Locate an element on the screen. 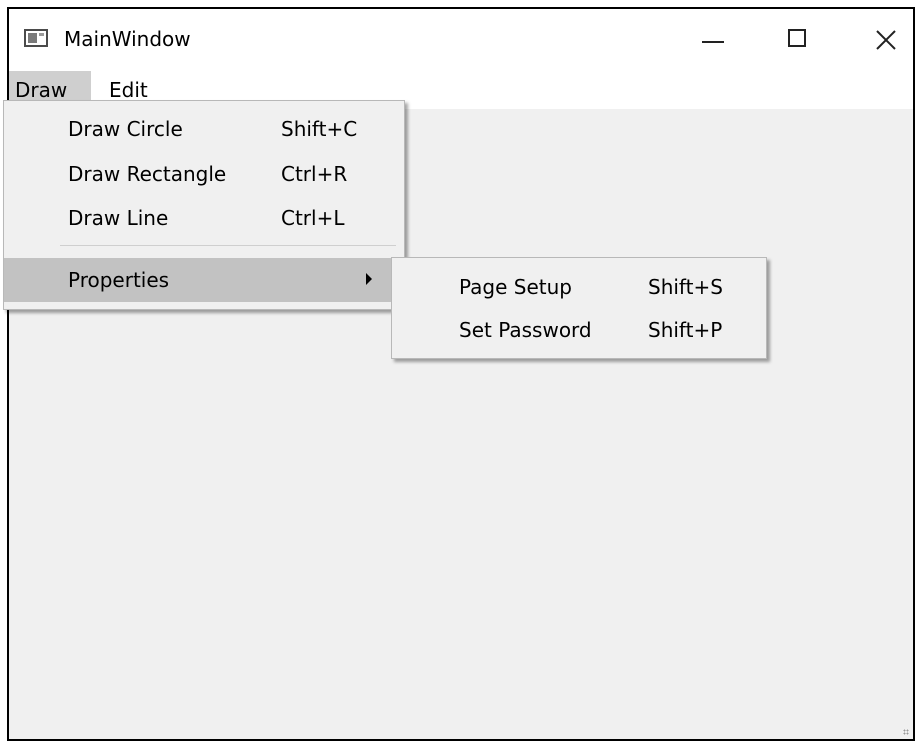 Image resolution: width=921 pixels, height=745 pixels. minimize-icon is located at coordinates (713, 42).